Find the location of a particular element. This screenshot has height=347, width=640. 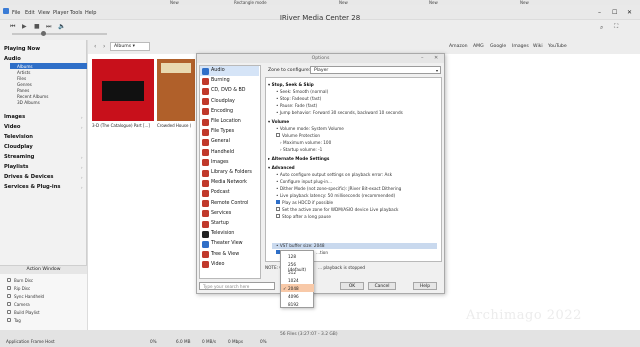

setting-seek: • Seek: Smooth (normal) is located at coordinates (302, 91).